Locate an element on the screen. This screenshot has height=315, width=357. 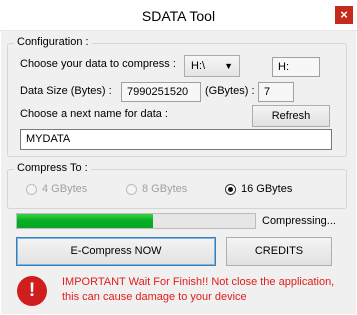
radio-button-16-gbytes is located at coordinates (230, 189).